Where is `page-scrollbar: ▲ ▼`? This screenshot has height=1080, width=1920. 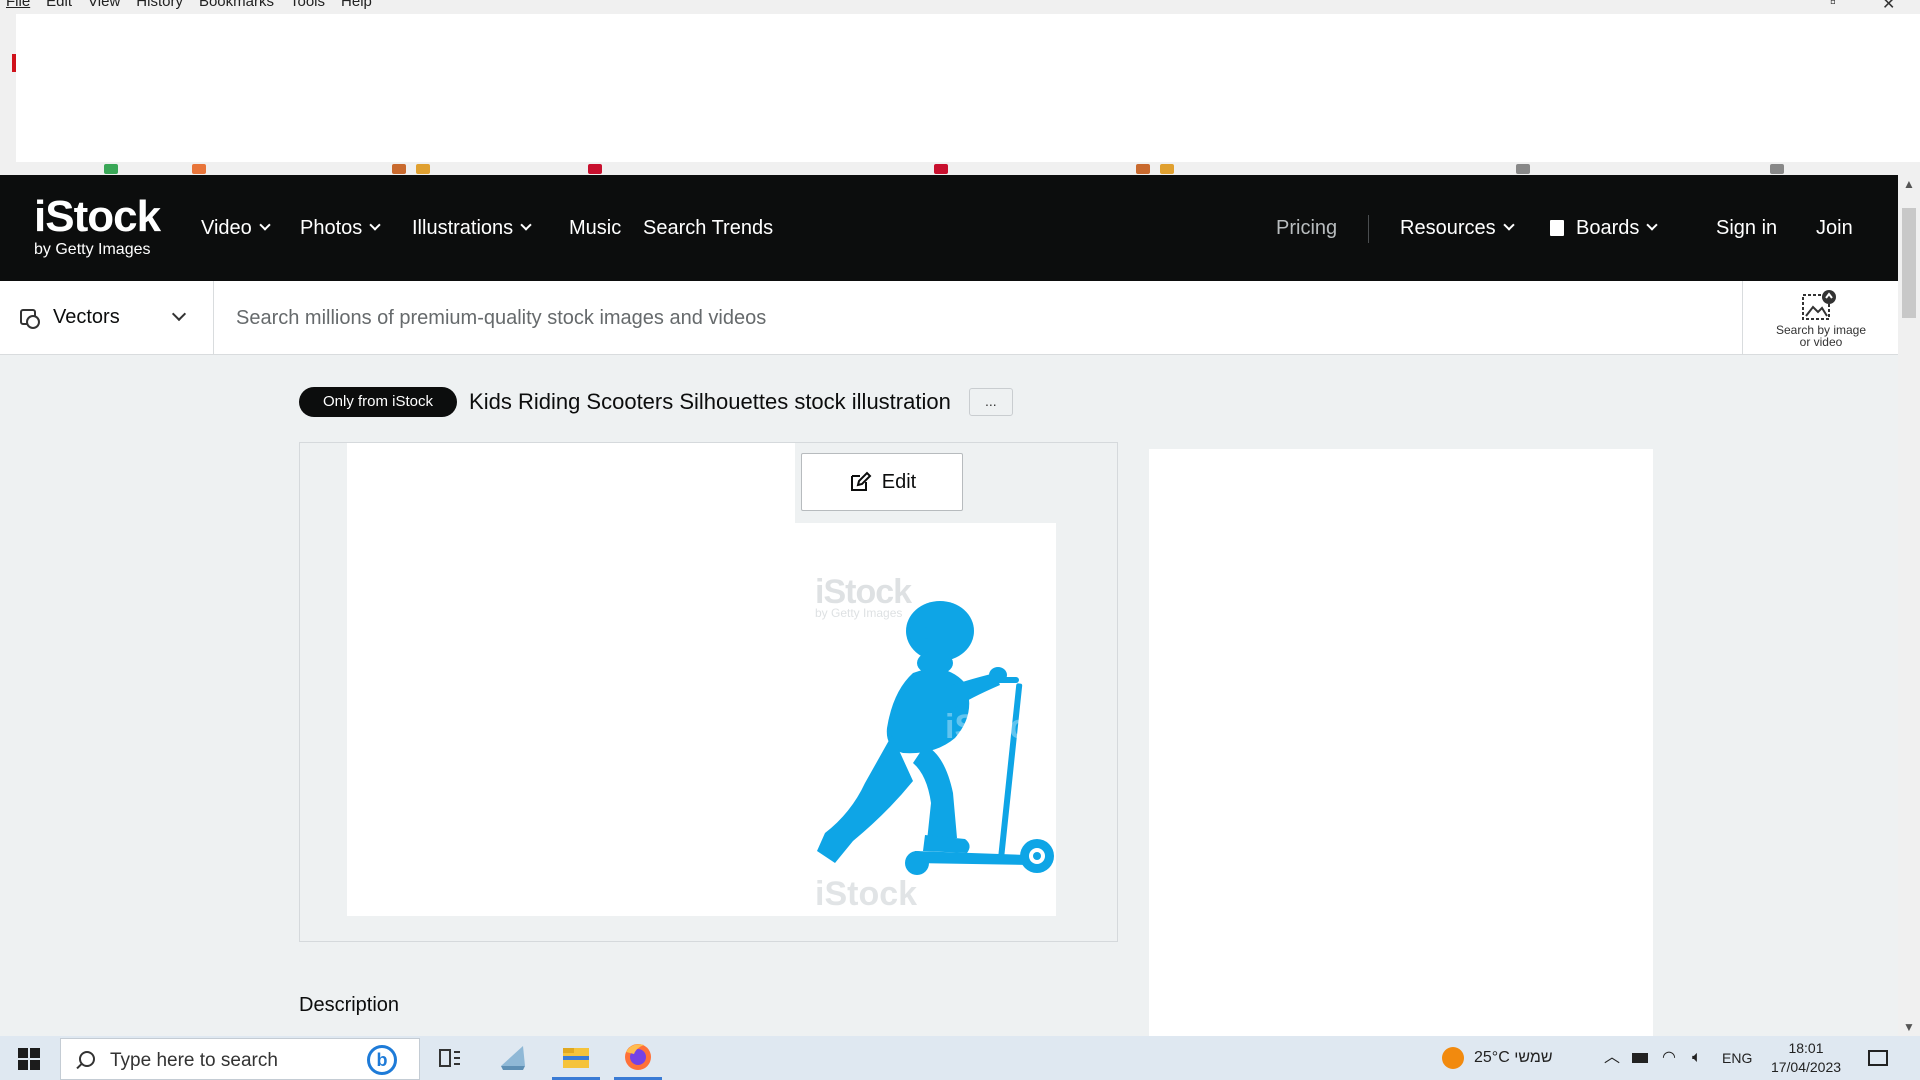
page-scrollbar: ▲ ▼ is located at coordinates (1909, 605).